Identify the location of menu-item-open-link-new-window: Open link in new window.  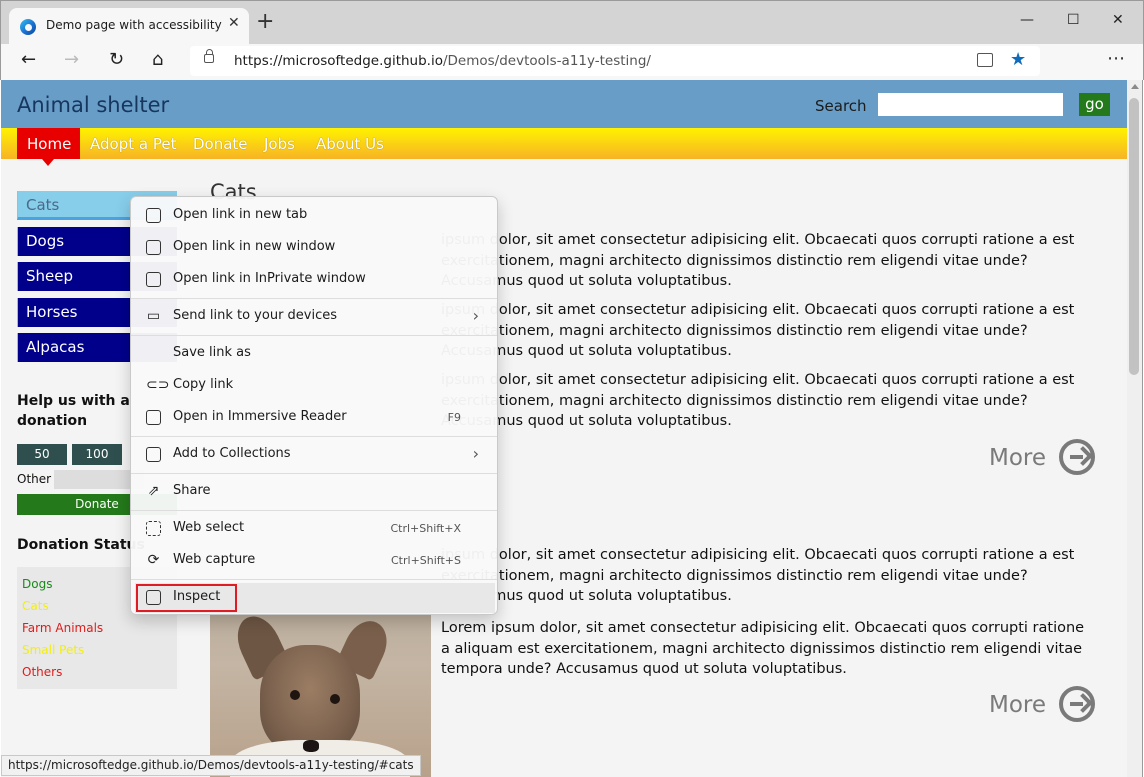
(315, 248).